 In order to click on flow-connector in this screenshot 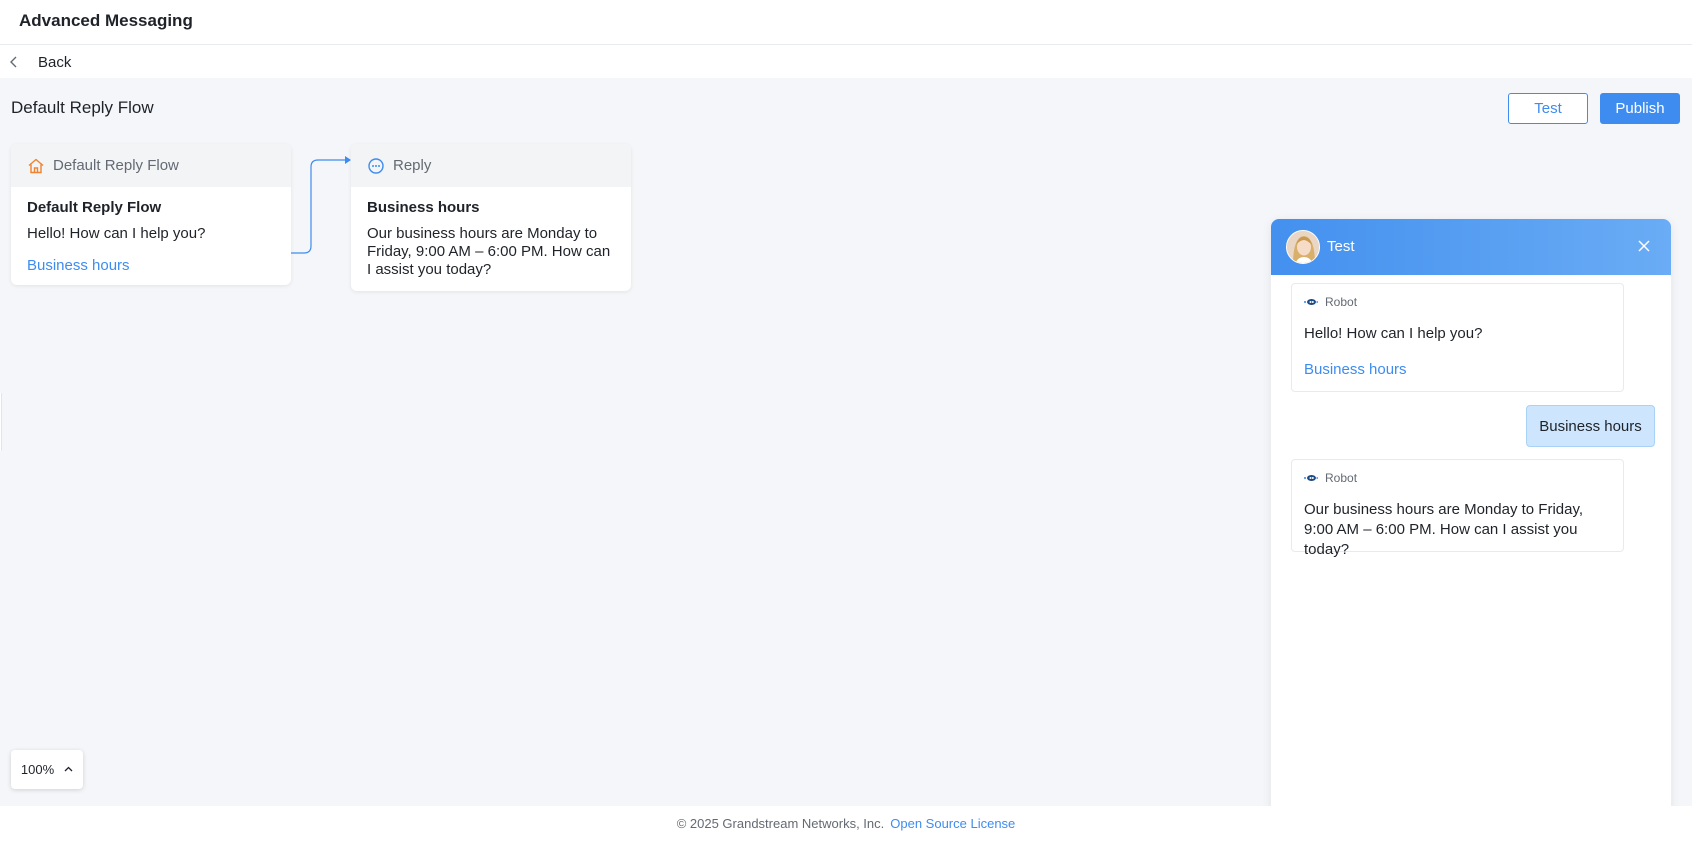, I will do `click(321, 205)`.